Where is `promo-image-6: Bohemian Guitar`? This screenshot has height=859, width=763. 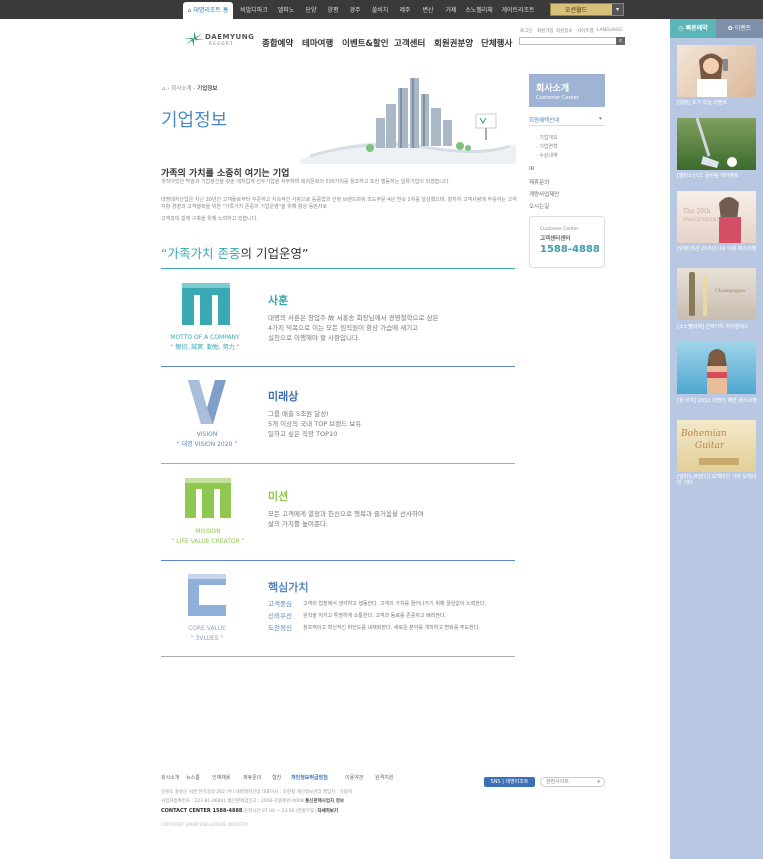
promo-image-6: Bohemian Guitar is located at coordinates (716, 446).